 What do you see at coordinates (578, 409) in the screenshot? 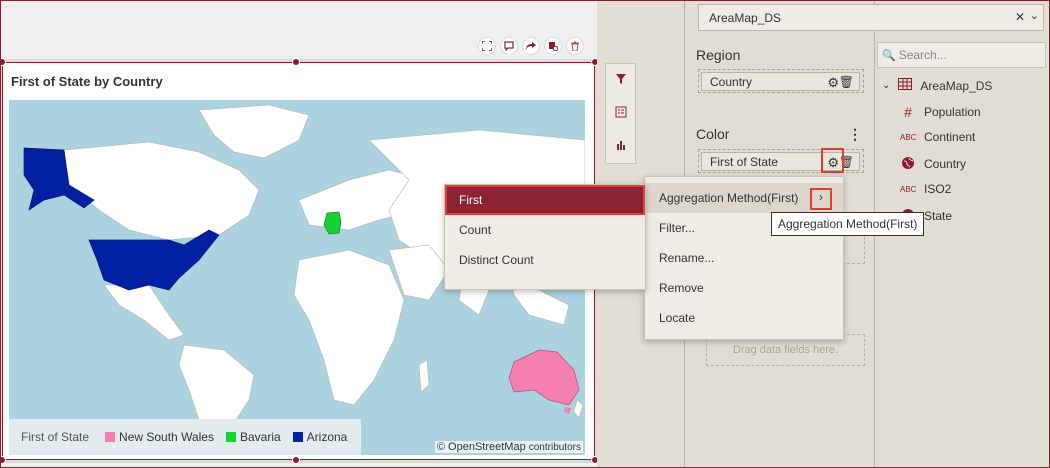
I see `new-zealand-shape` at bounding box center [578, 409].